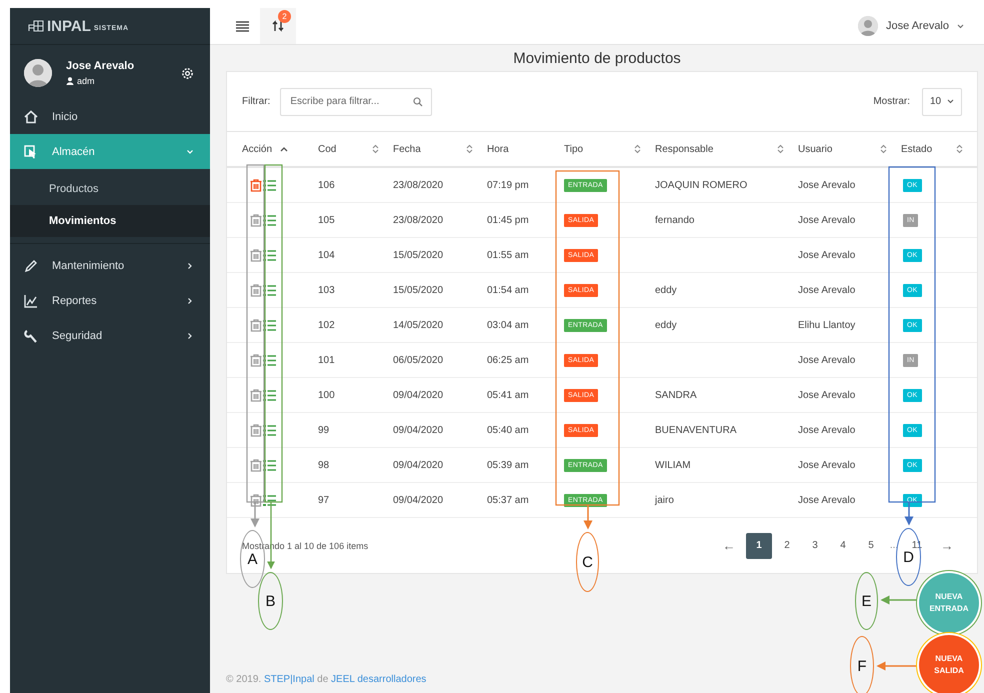 This screenshot has height=693, width=984. Describe the element at coordinates (440, 325) in the screenshot. I see `table-cell: 14/05/2020` at that location.